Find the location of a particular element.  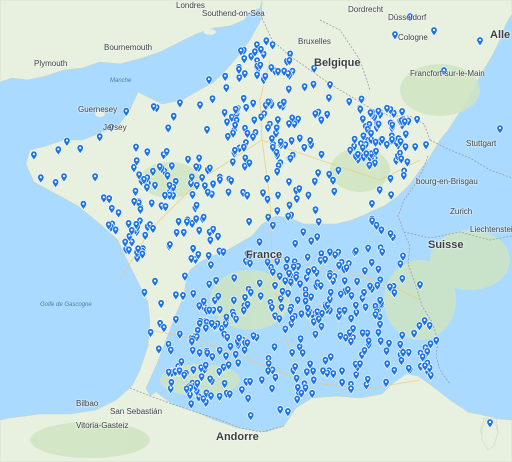

label-zurich: Zurich is located at coordinates (461, 211).